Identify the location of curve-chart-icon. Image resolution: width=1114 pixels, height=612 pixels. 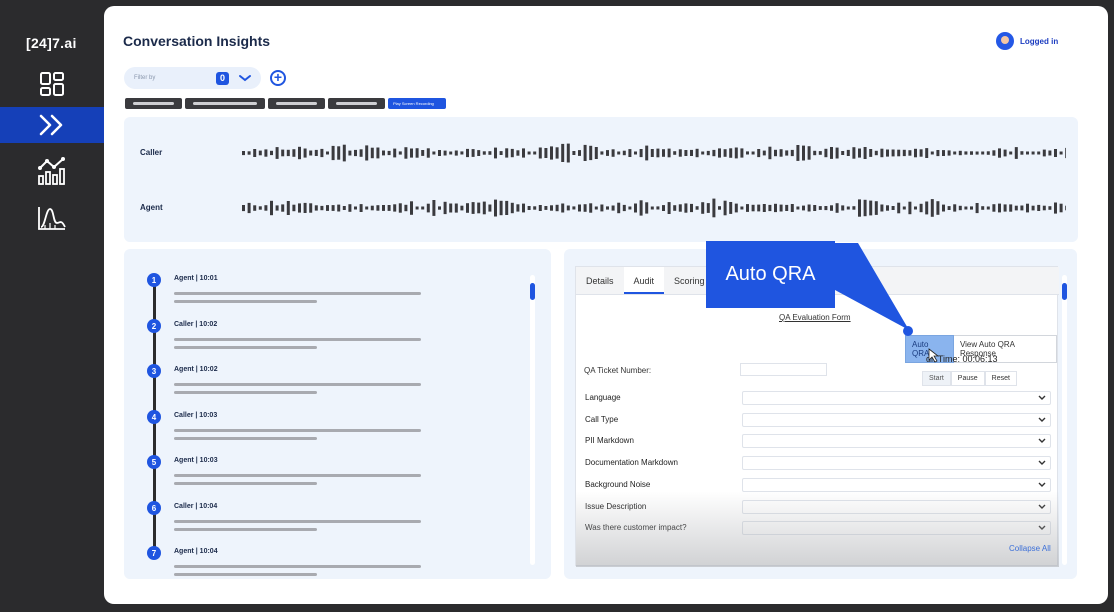
(52, 218).